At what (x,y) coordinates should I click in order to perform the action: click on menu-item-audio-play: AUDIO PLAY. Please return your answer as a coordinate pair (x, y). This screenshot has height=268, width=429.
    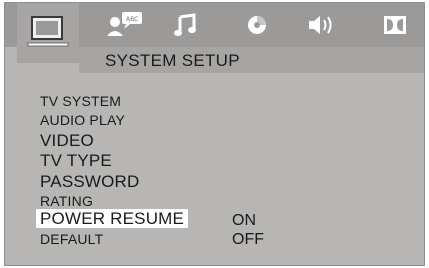
    Looking at the image, I should click on (82, 120).